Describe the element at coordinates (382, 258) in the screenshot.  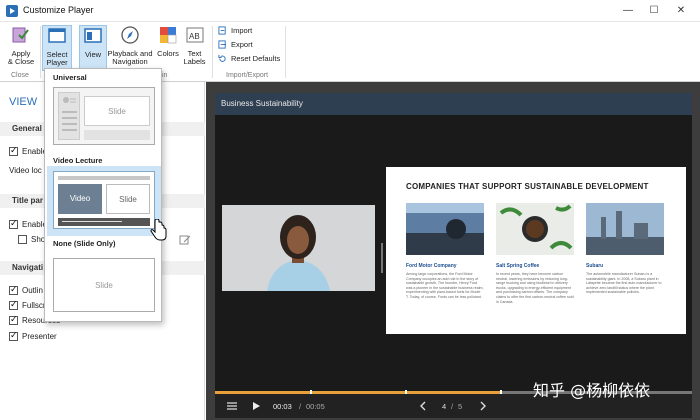
I see `splitter-handle` at that location.